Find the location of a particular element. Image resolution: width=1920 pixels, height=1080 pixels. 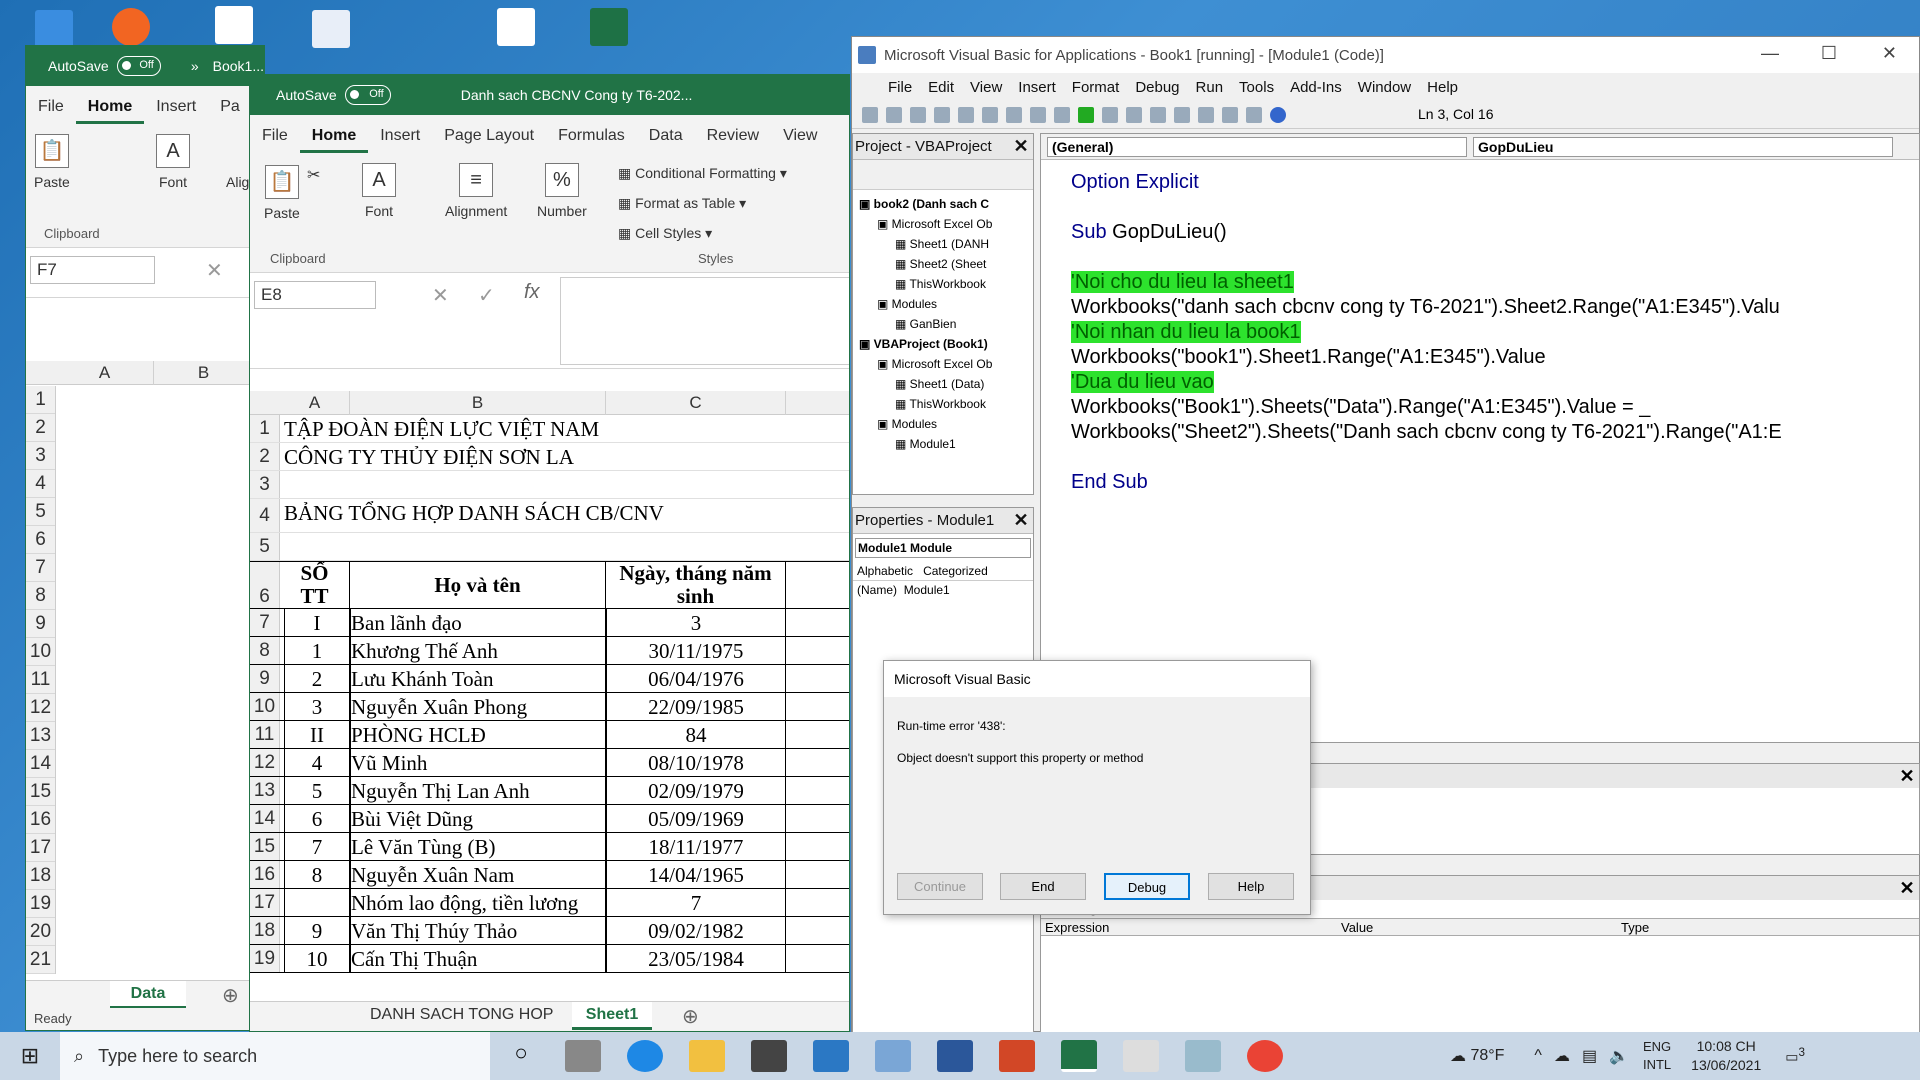

cell: Bùi Việt Dũng is located at coordinates (478, 818).